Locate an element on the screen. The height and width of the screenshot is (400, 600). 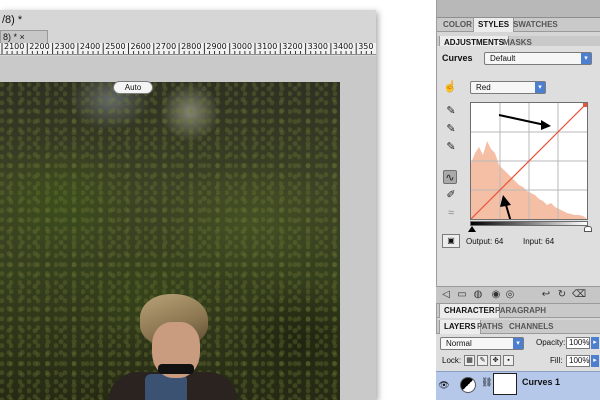
layer-mask-thumbnail is located at coordinates (505, 384).